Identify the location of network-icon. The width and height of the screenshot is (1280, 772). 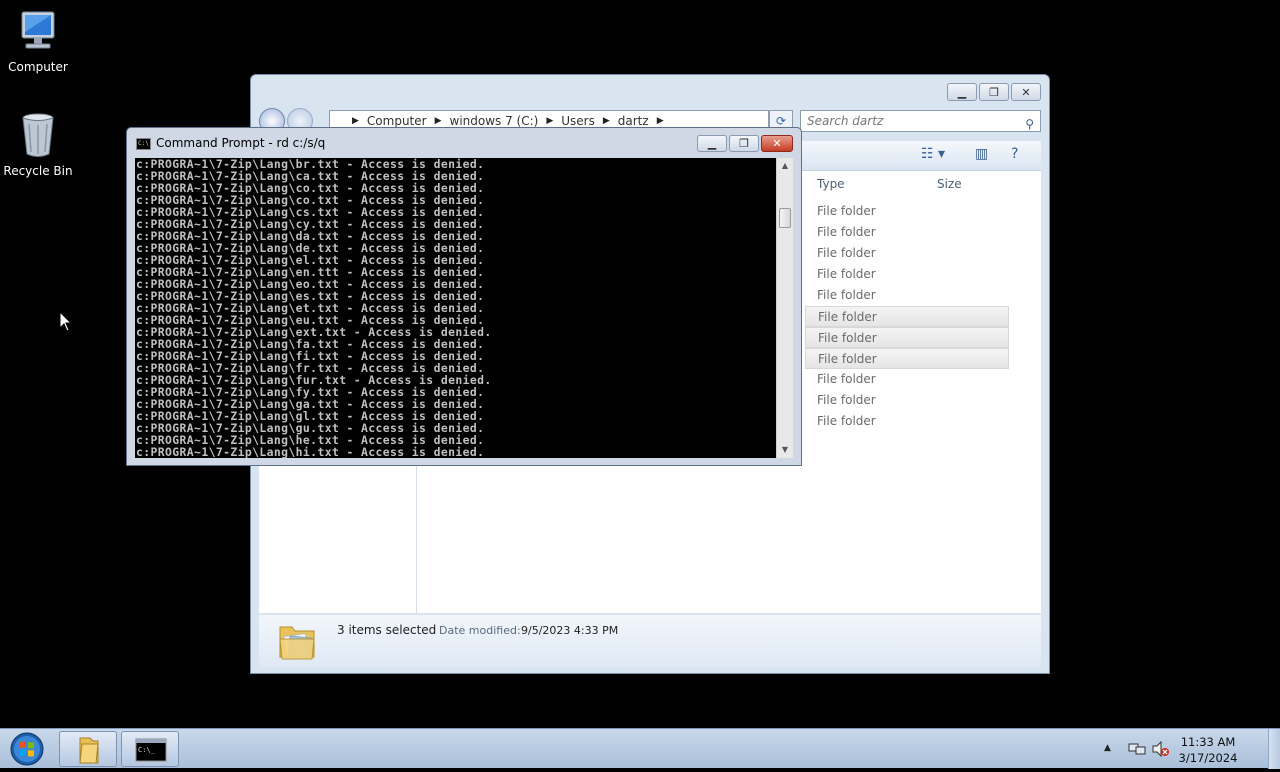
(1137, 749).